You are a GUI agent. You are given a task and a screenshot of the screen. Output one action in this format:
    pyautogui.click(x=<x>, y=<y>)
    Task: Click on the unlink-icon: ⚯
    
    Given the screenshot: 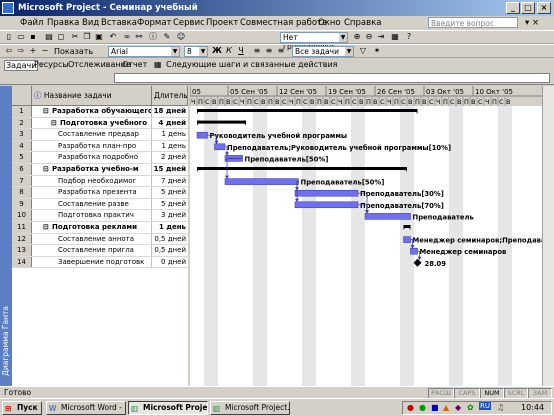 What is the action you would take?
    pyautogui.click(x=139, y=37)
    